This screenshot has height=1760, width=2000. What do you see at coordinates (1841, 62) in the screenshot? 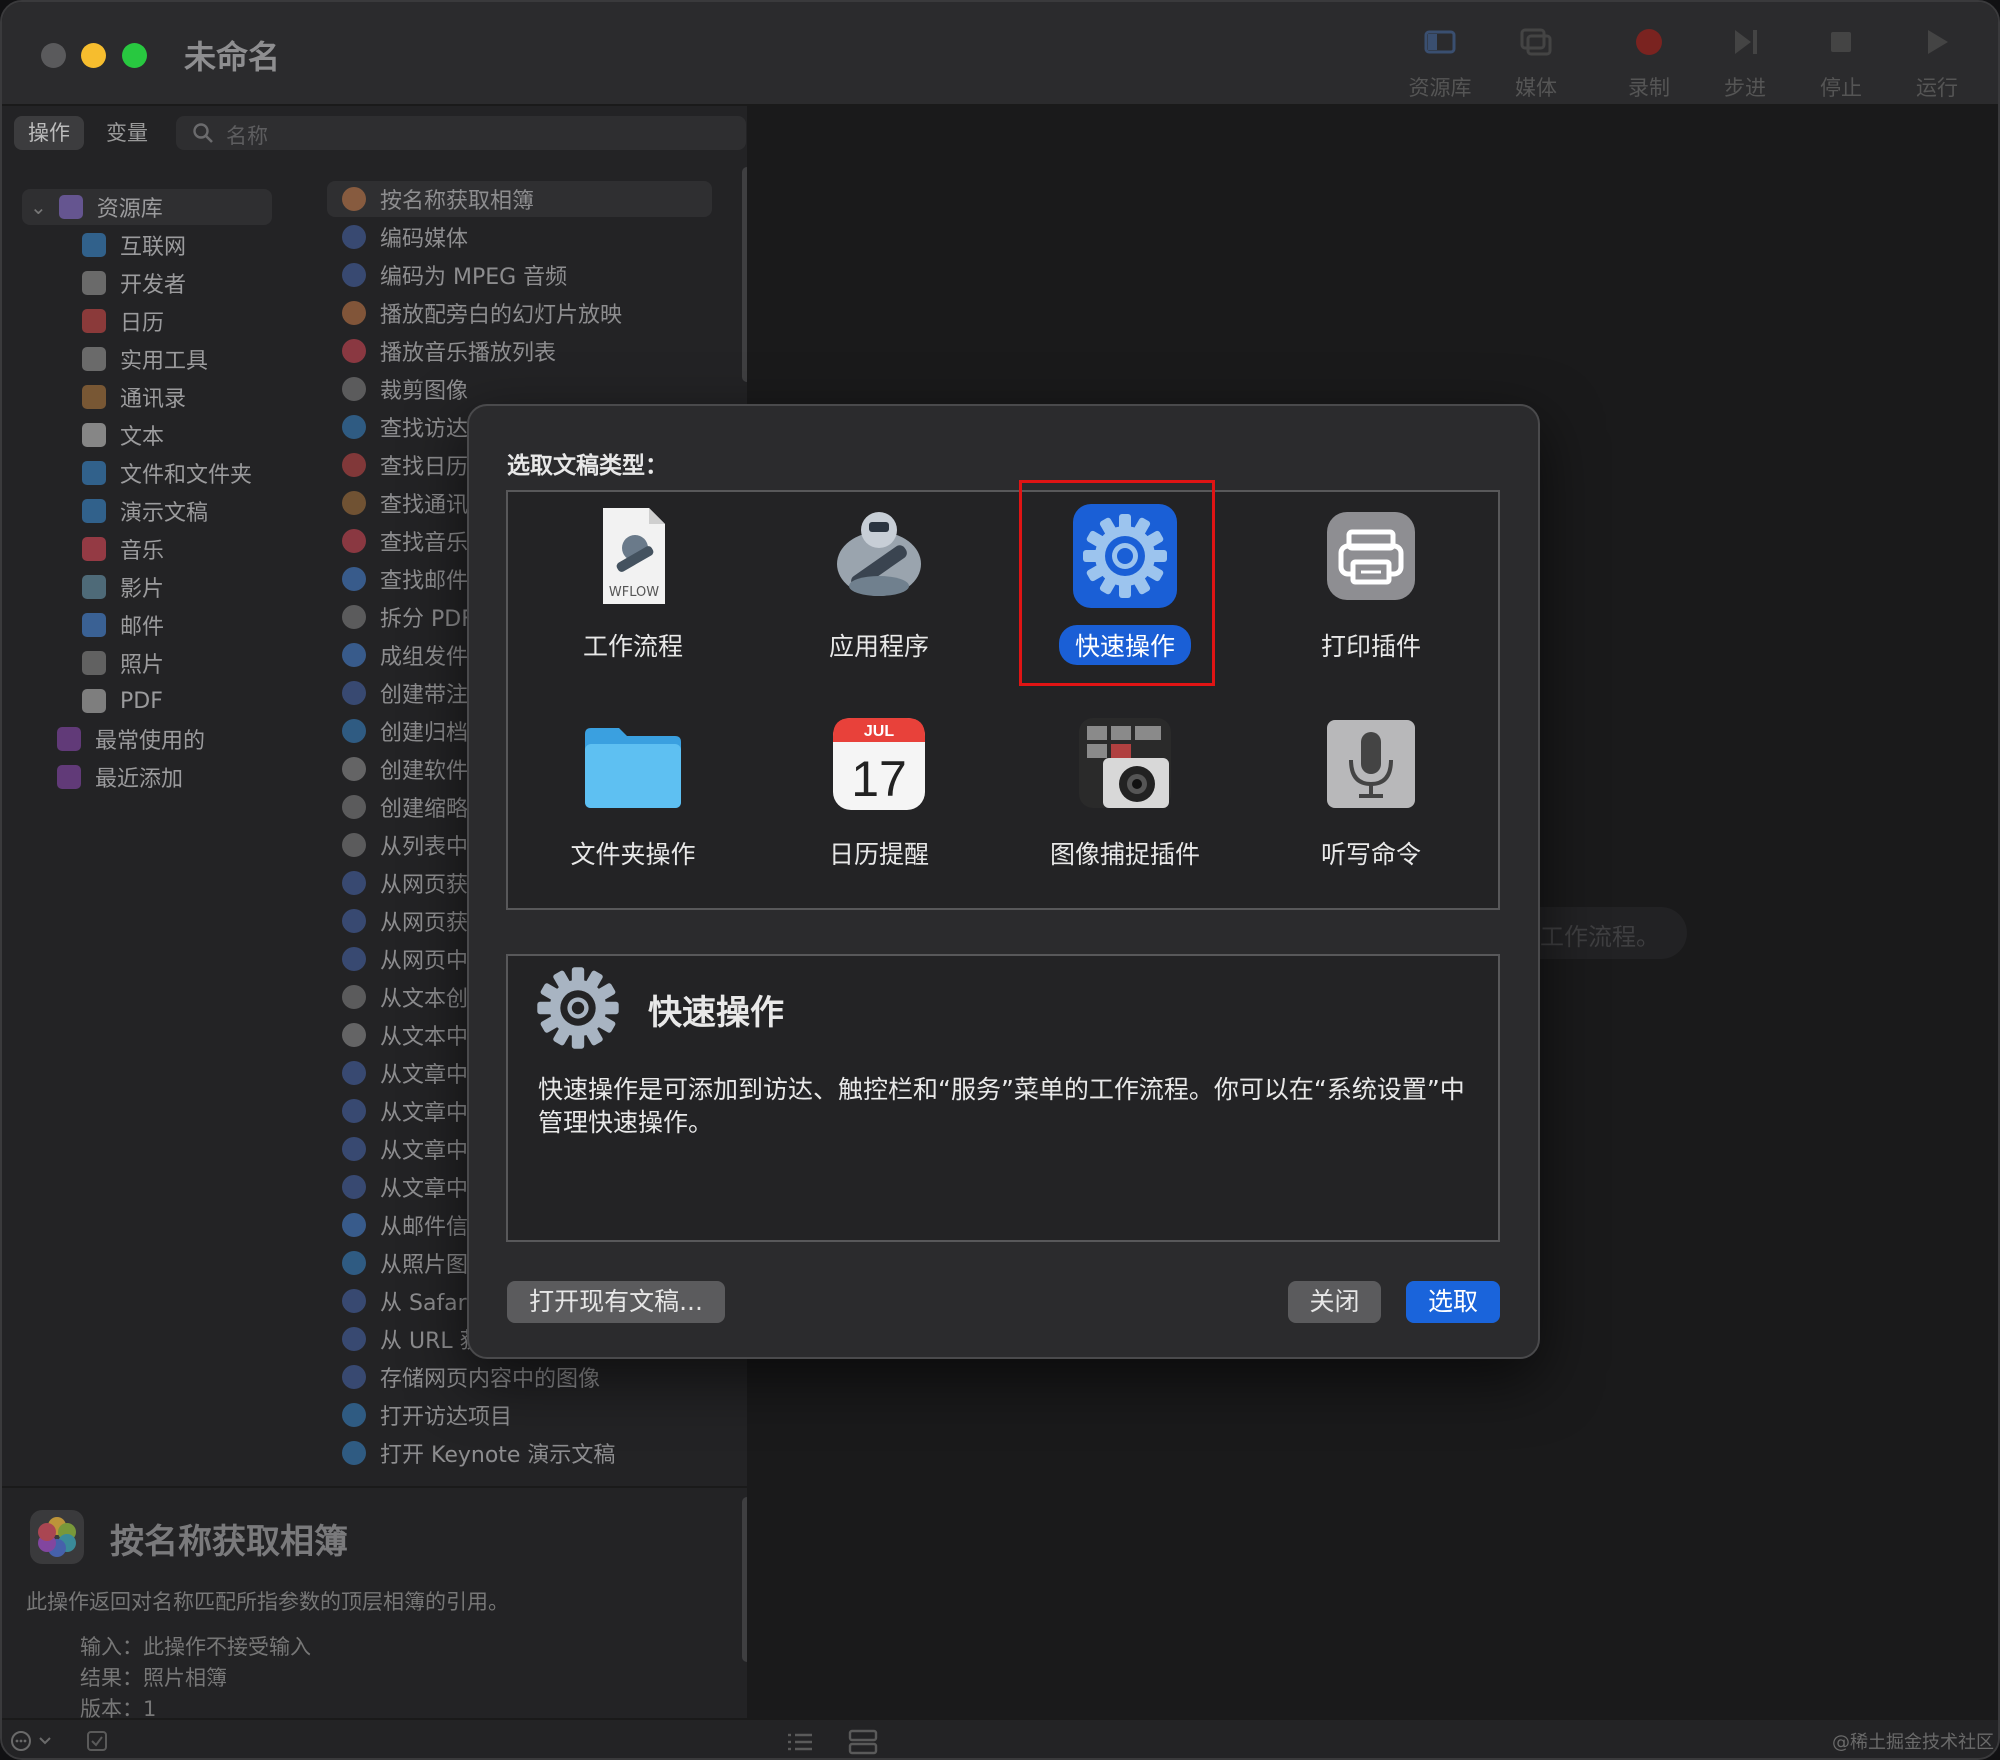
I see `stop-toolbar-button: 停止` at bounding box center [1841, 62].